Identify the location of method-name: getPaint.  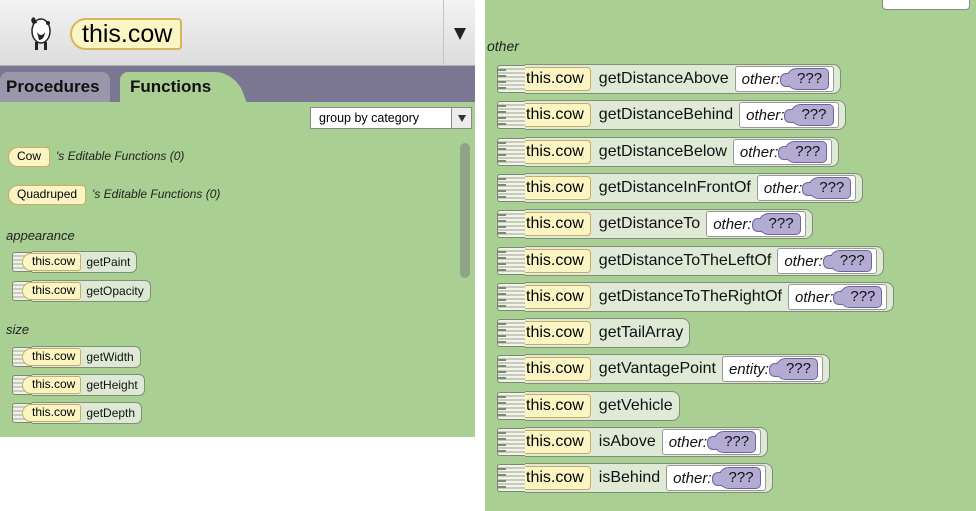
(108, 262).